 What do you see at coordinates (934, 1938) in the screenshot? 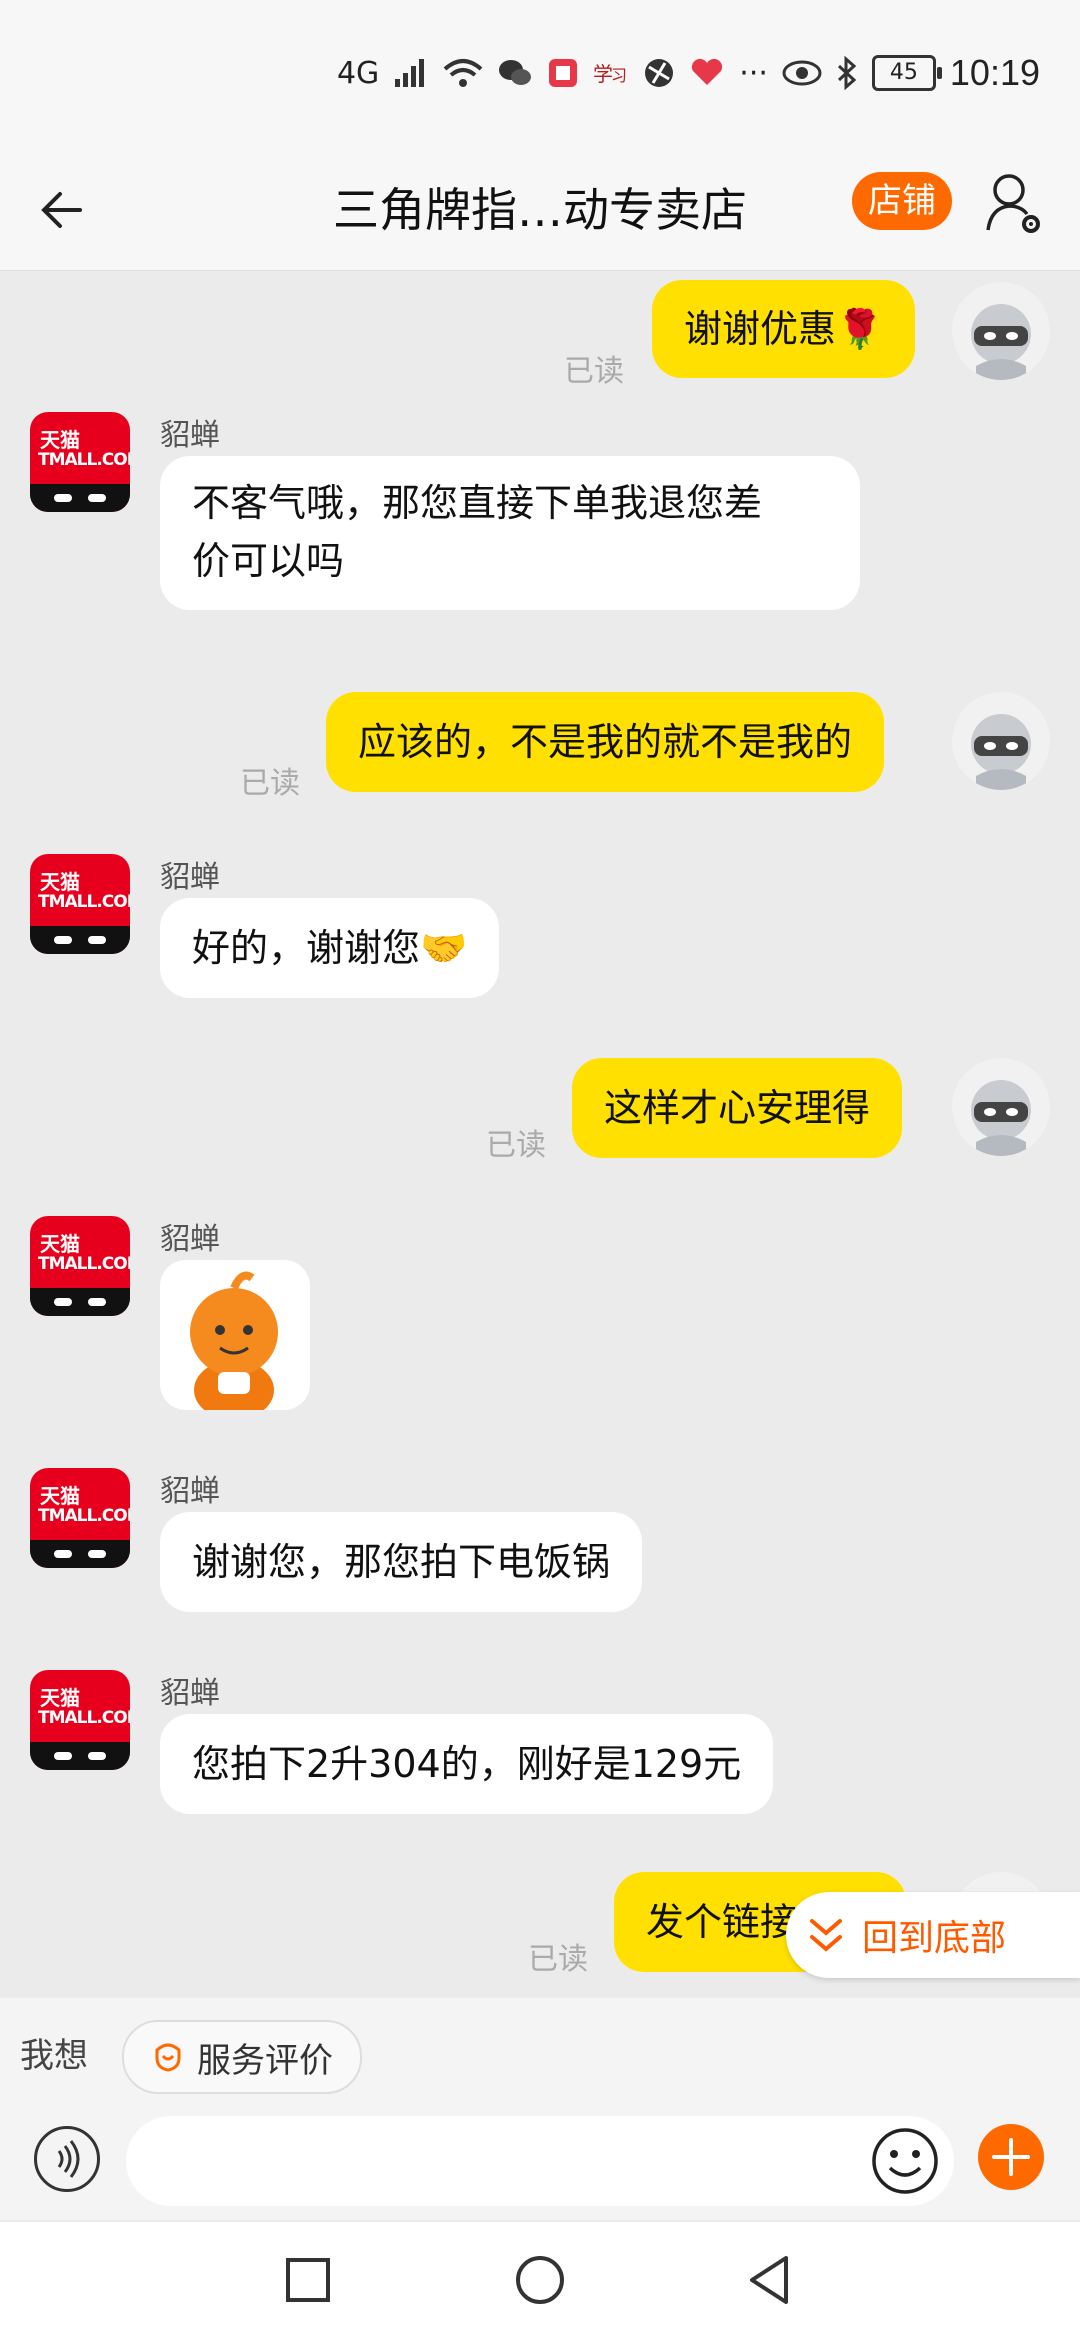
I see `scroll-to-bottom-label: 回到底部` at bounding box center [934, 1938].